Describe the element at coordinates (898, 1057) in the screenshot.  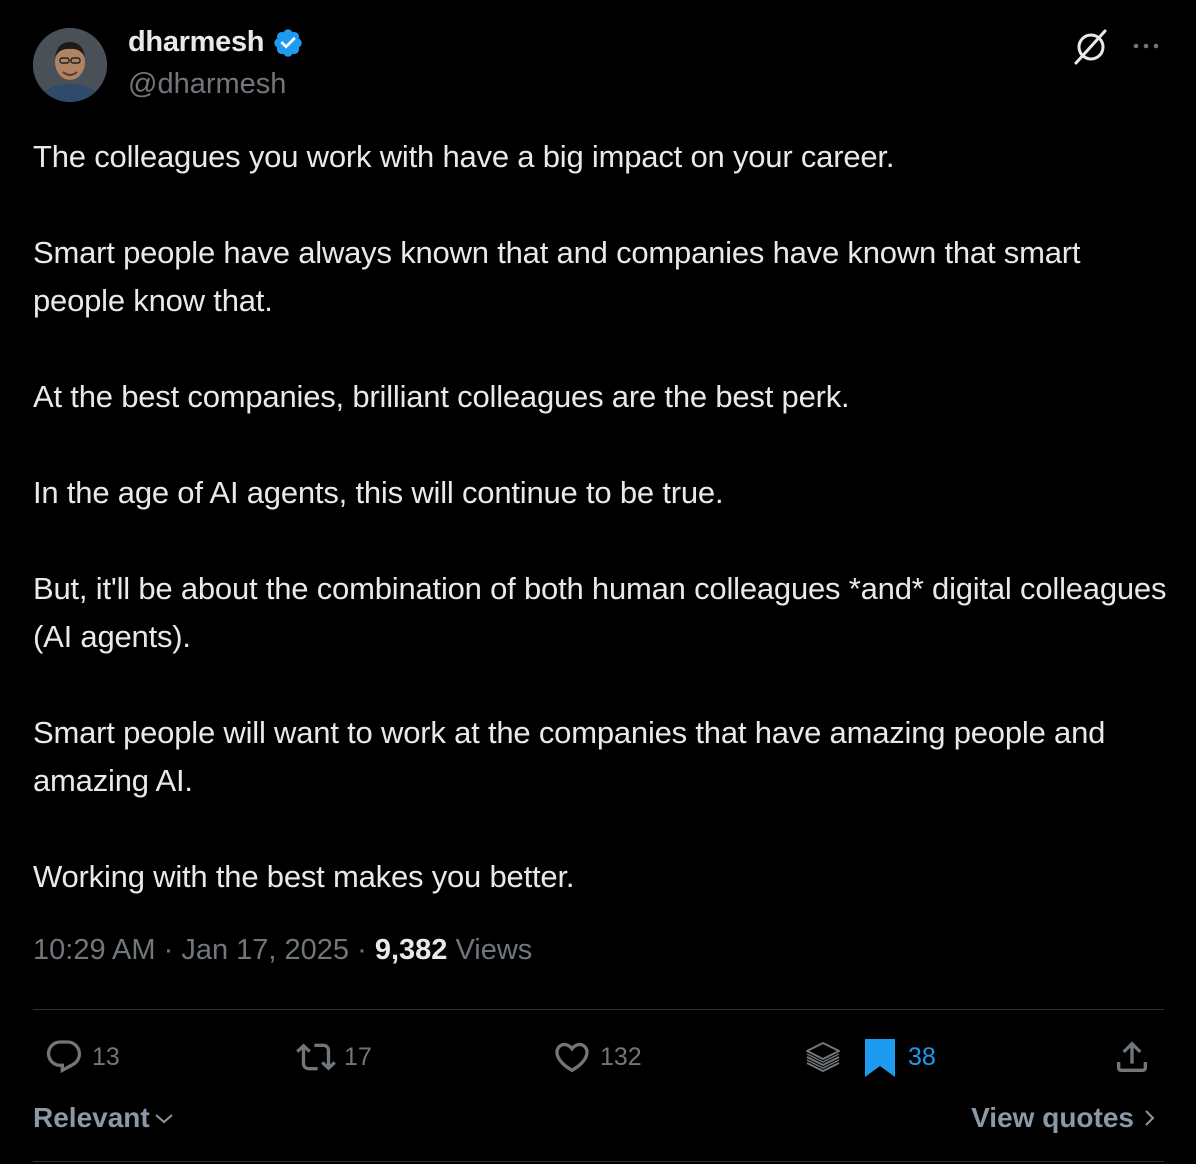
I see `bookmark-button: 38` at that location.